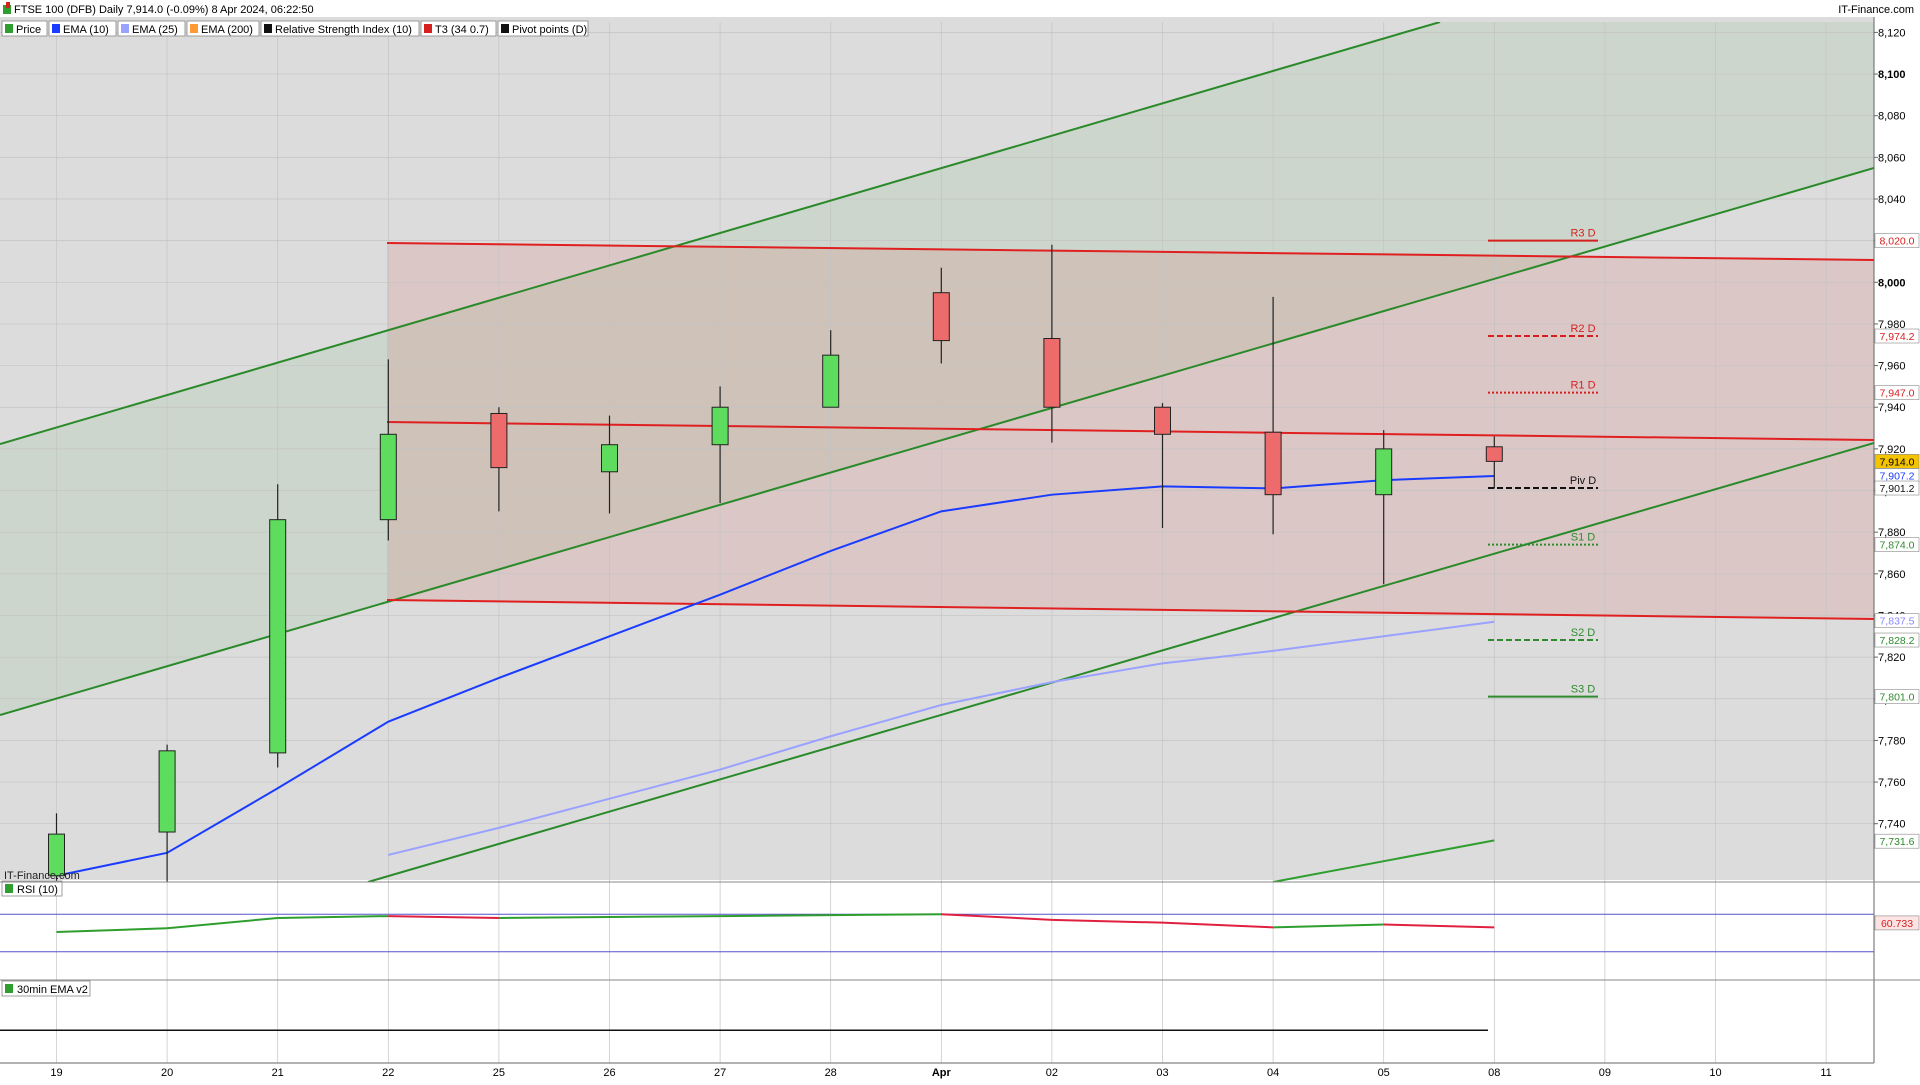  I want to click on y-tick-label-6: 7,860, so click(1892, 575).